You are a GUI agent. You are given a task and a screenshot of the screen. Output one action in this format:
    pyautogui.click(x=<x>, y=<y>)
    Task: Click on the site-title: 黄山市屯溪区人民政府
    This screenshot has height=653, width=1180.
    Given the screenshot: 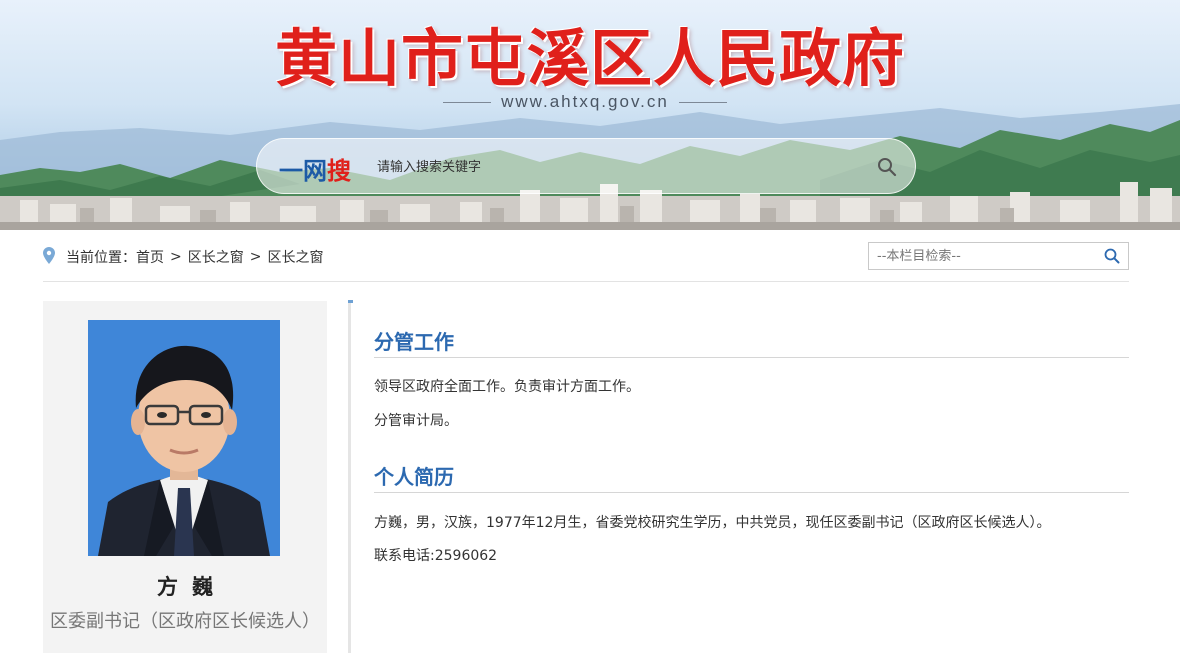 What is the action you would take?
    pyautogui.click(x=589, y=58)
    